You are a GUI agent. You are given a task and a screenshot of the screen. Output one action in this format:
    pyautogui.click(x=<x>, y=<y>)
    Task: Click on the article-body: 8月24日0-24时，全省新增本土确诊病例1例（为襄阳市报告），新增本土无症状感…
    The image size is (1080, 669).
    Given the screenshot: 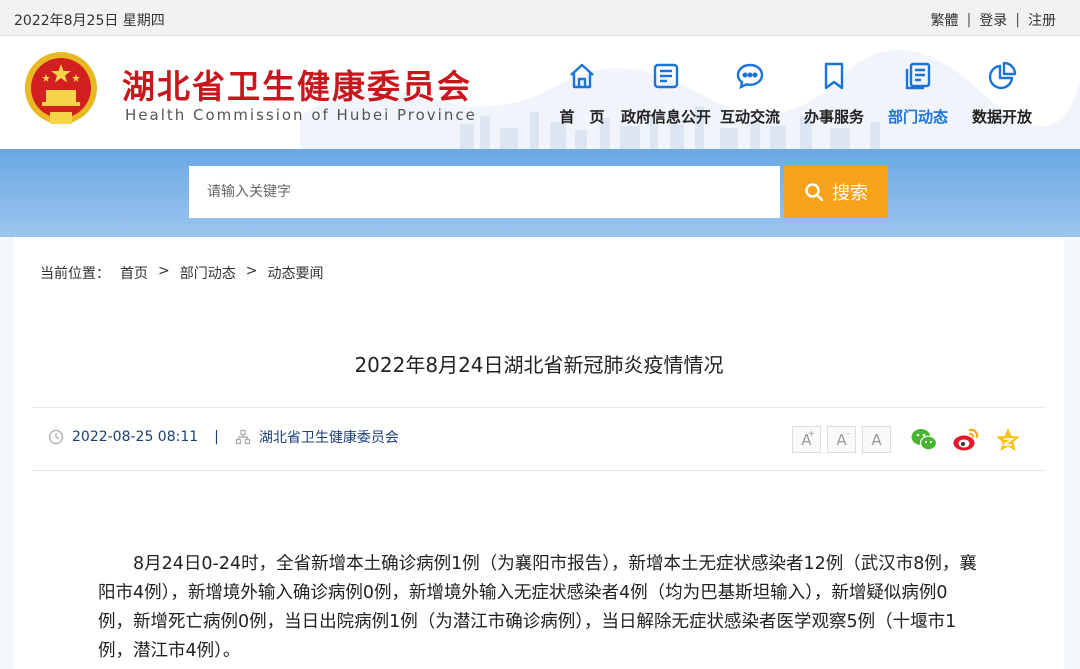 What is the action you would take?
    pyautogui.click(x=537, y=607)
    